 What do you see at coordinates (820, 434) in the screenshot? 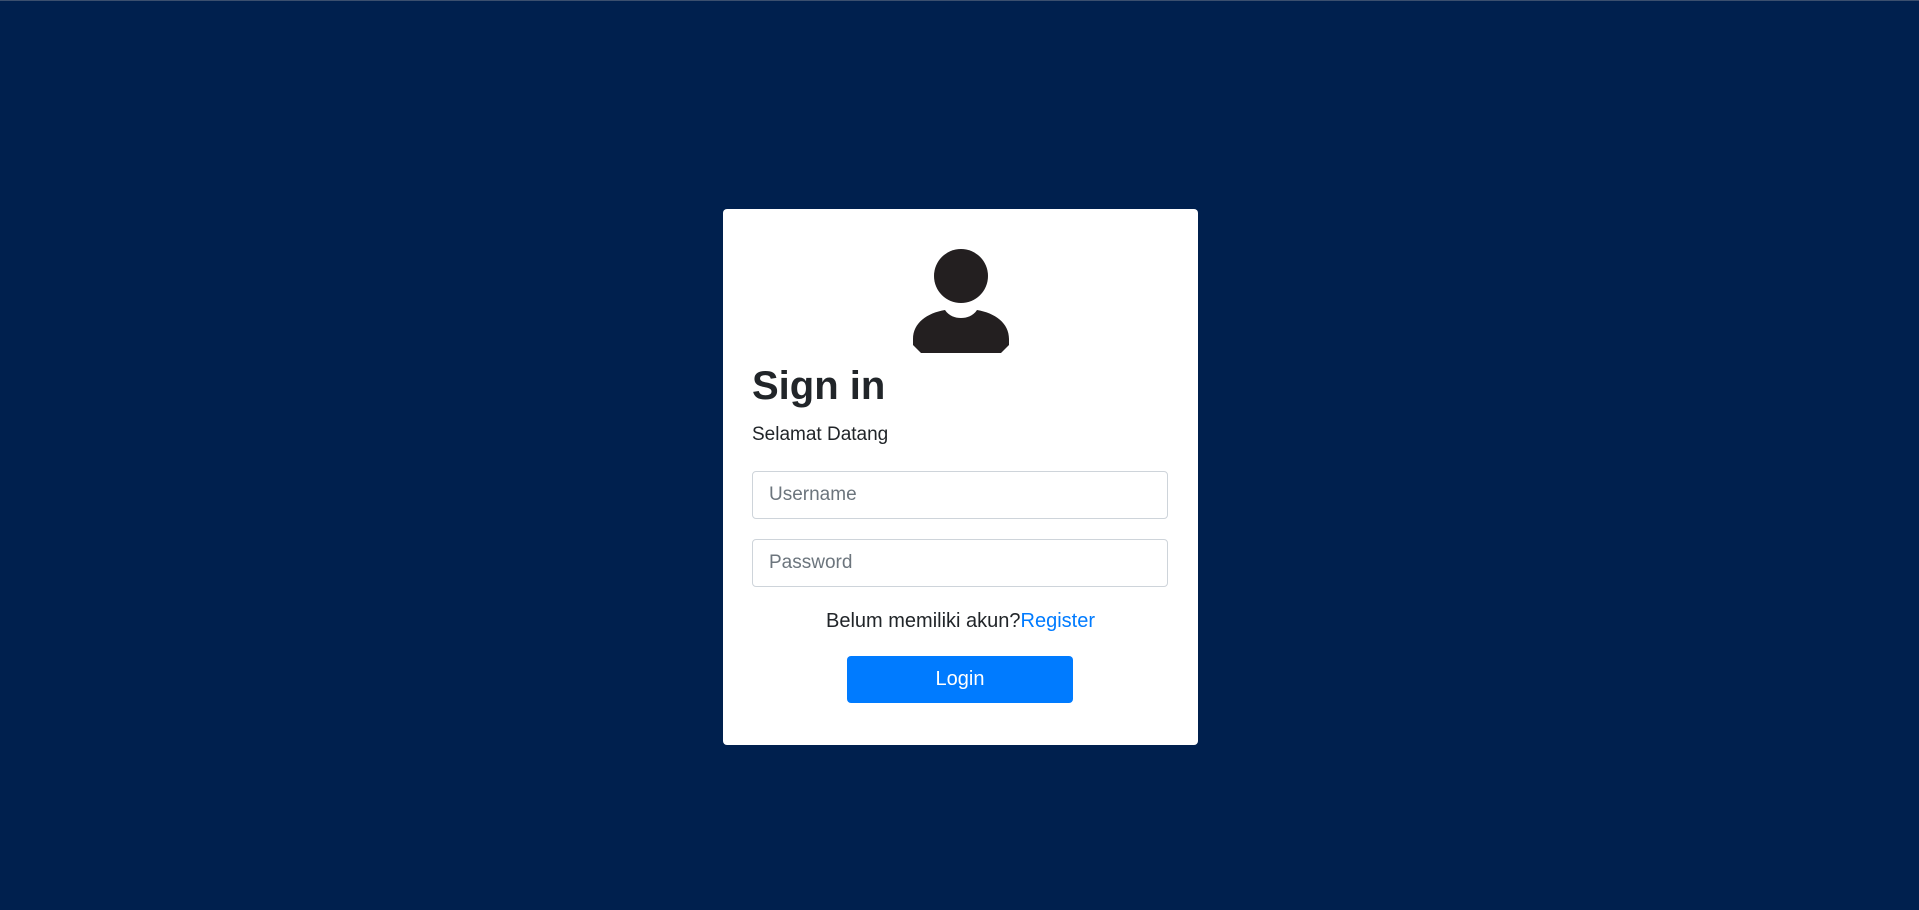
I see `welcome-text: Selamat Datang` at bounding box center [820, 434].